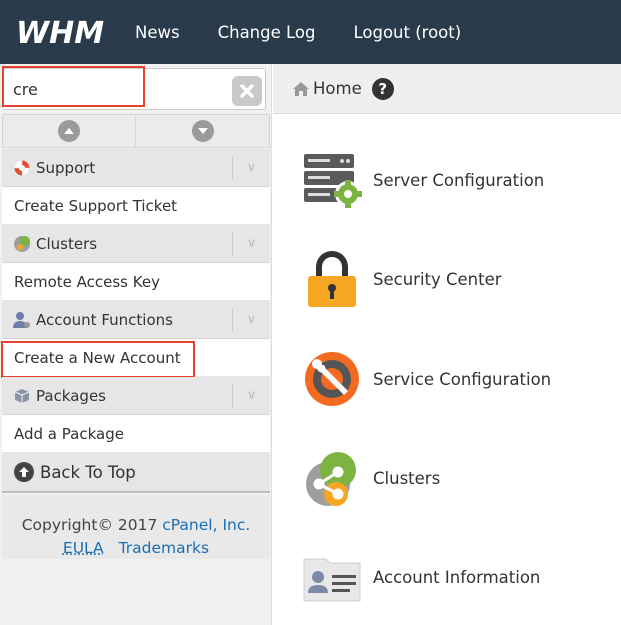 The height and width of the screenshot is (625, 621). Describe the element at coordinates (88, 472) in the screenshot. I see `back-to-top-label: Back To Top` at that location.